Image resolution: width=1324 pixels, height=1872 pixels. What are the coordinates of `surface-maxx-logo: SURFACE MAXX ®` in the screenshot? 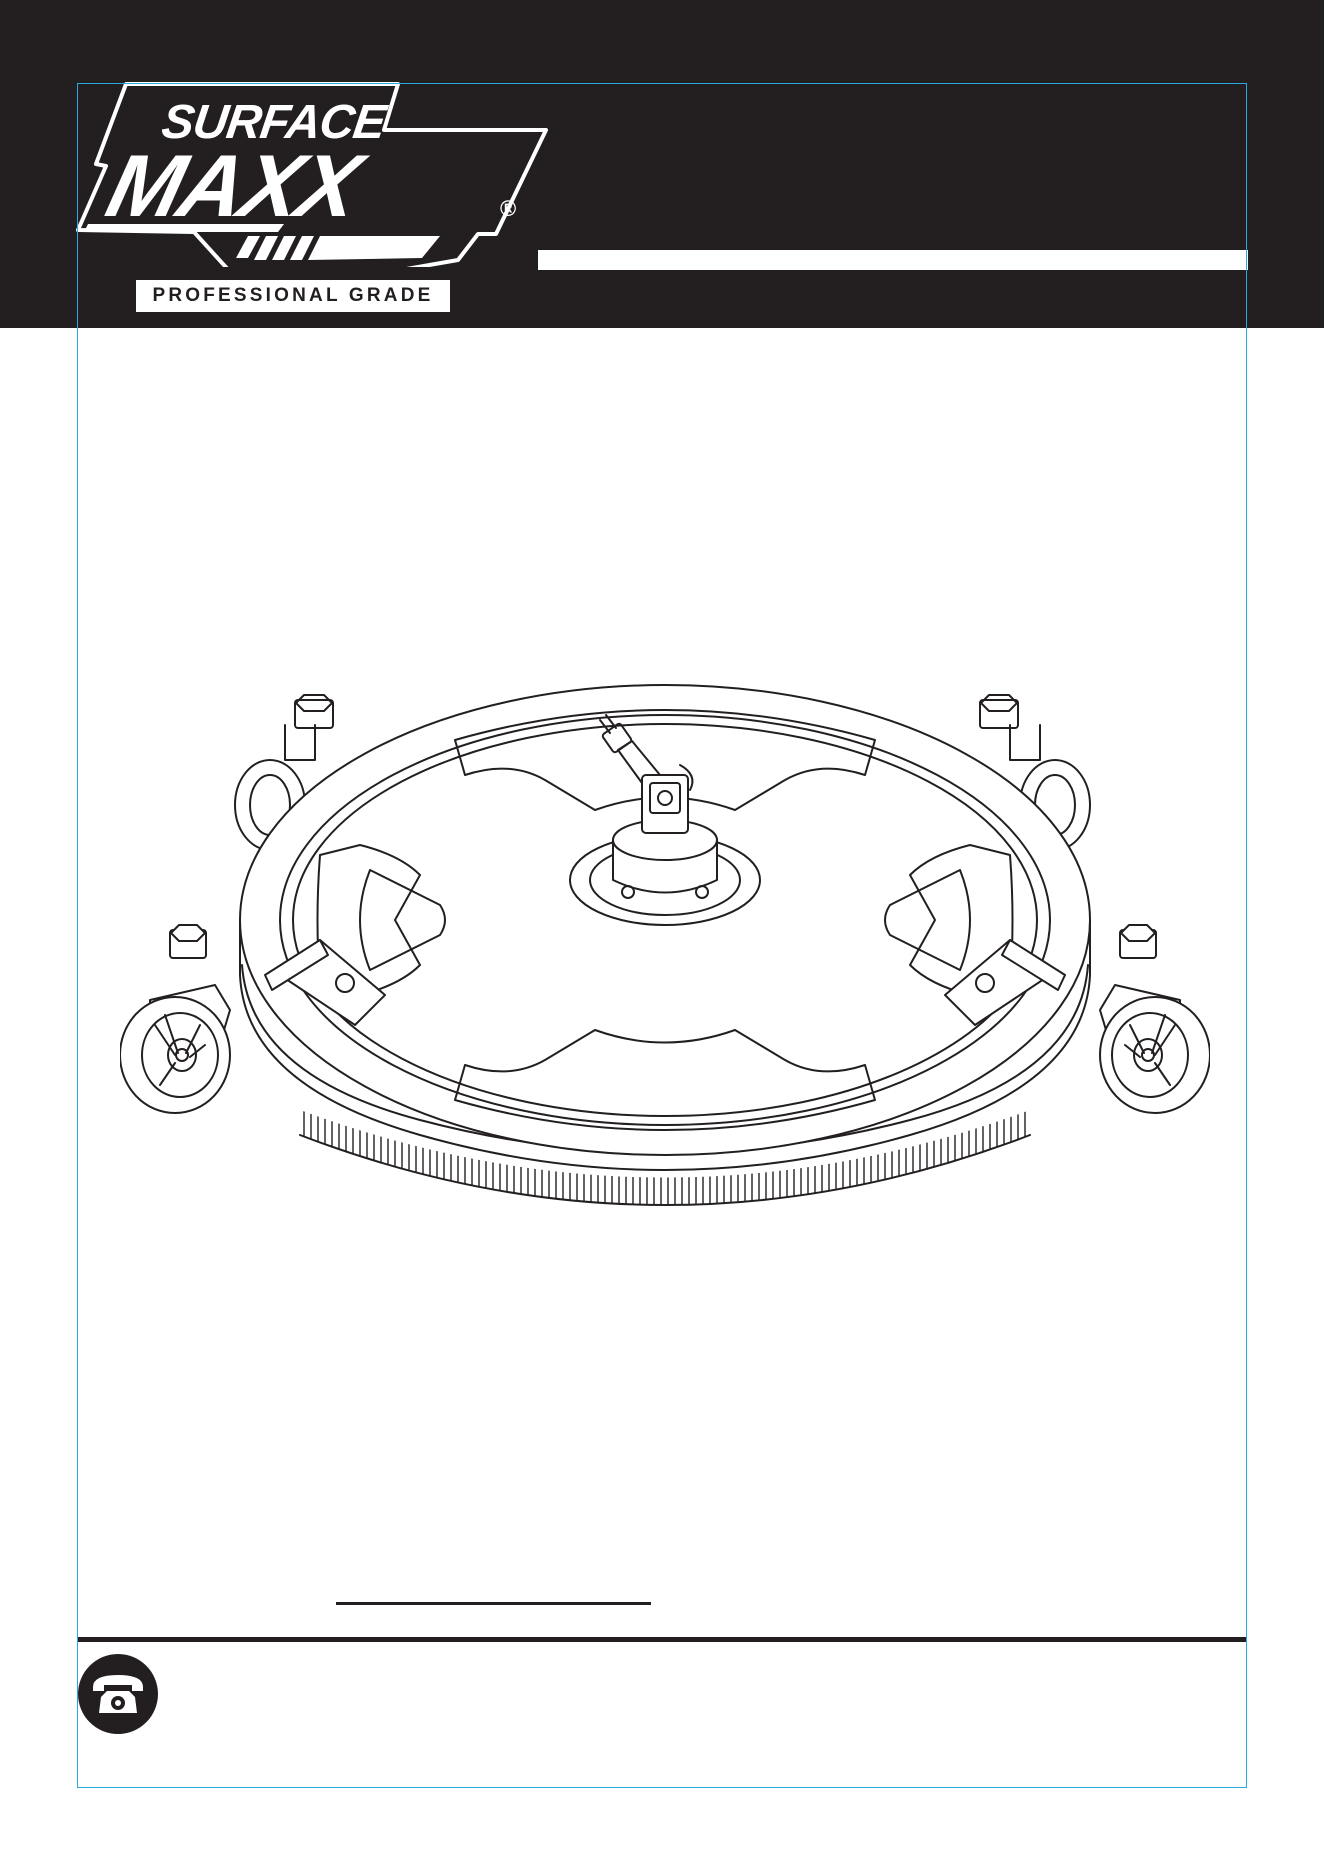 It's located at (312, 174).